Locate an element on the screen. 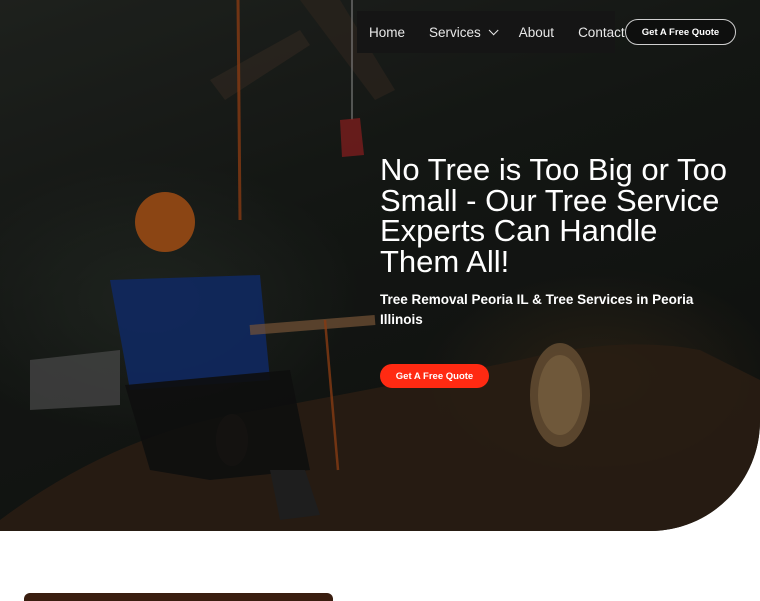  nav-item-label: About is located at coordinates (536, 32).